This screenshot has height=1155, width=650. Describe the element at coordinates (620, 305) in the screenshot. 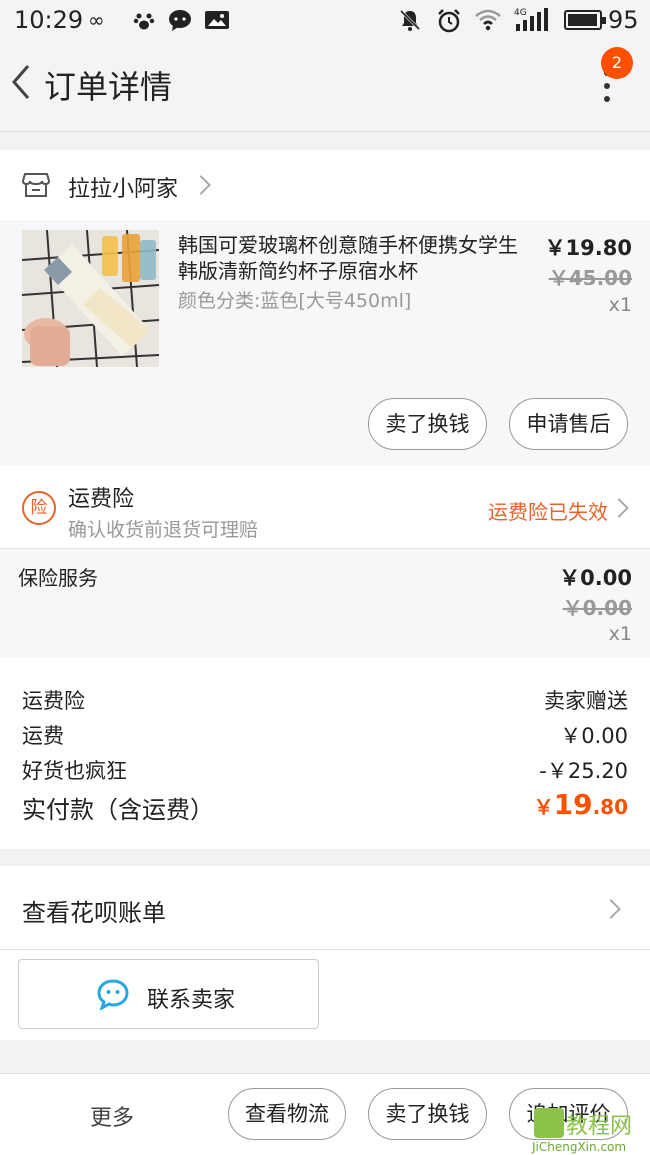

I see `product-quantity: x1` at that location.